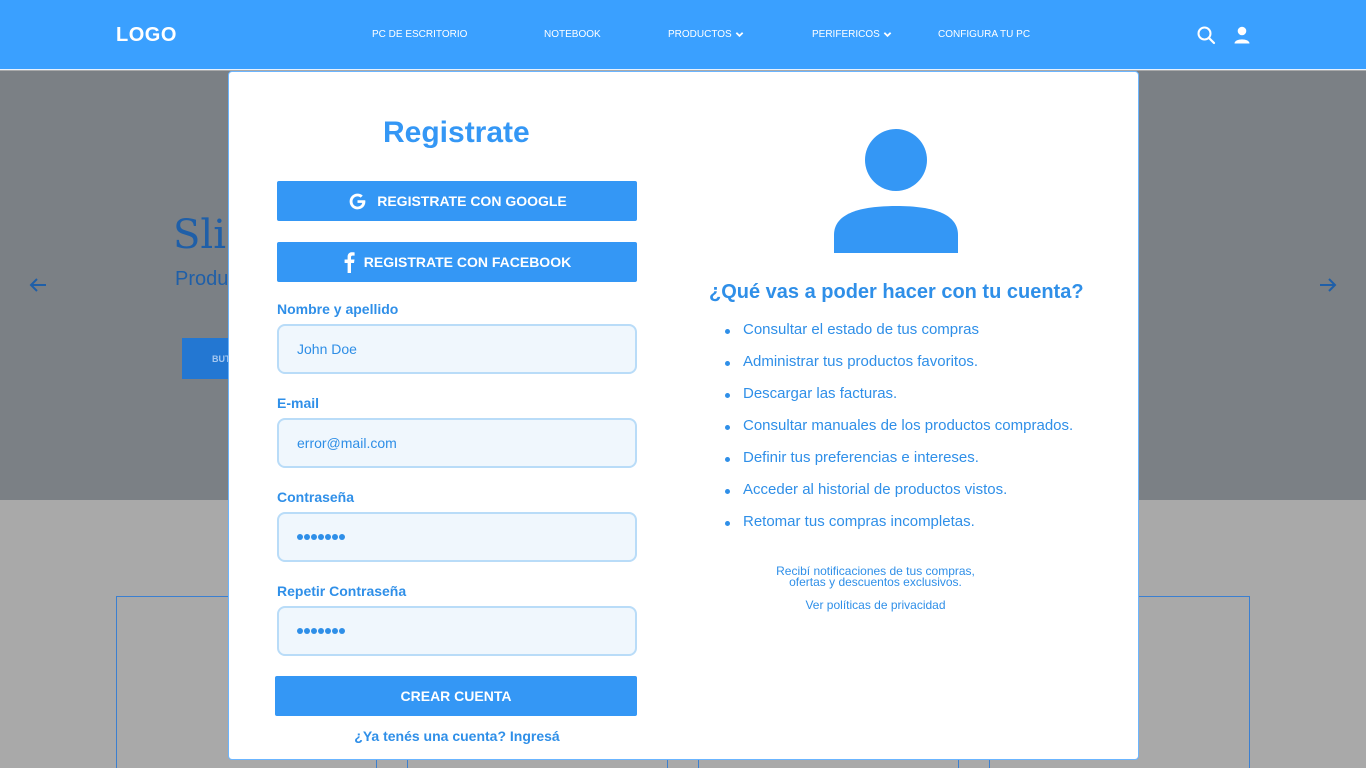 The width and height of the screenshot is (1366, 768). I want to click on google-button-label: REGISTRATE CON GOOGLE, so click(472, 201).